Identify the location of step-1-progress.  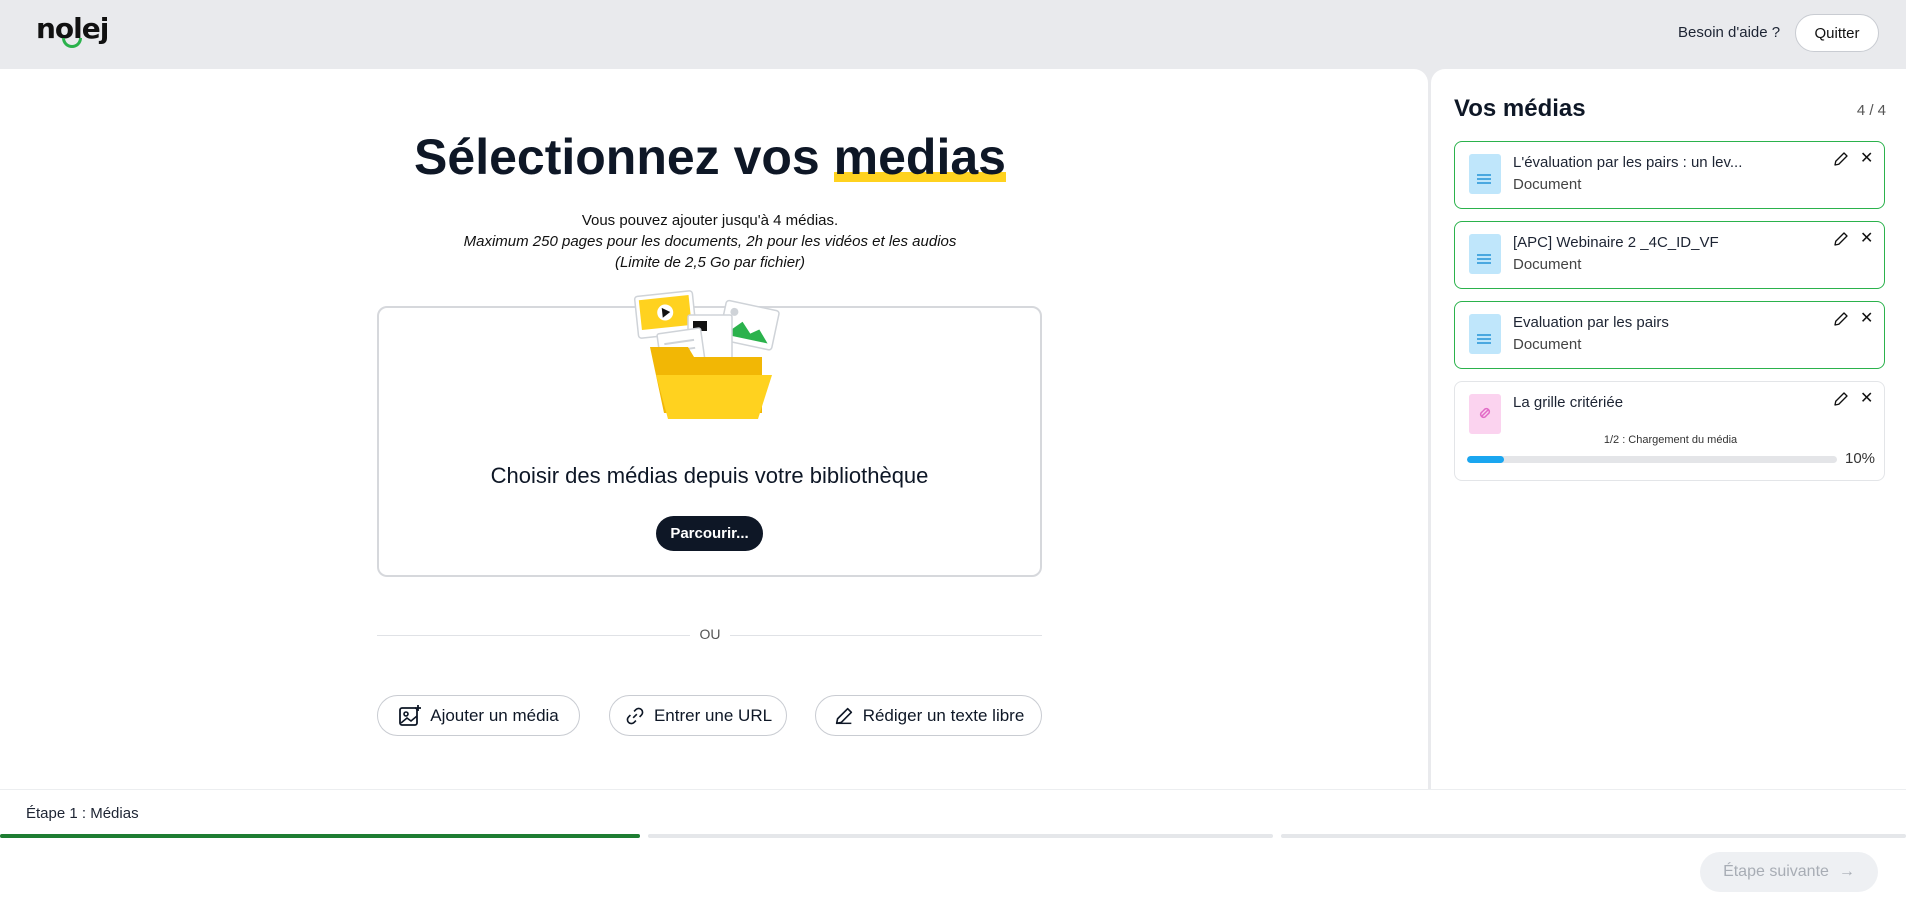
(320, 836).